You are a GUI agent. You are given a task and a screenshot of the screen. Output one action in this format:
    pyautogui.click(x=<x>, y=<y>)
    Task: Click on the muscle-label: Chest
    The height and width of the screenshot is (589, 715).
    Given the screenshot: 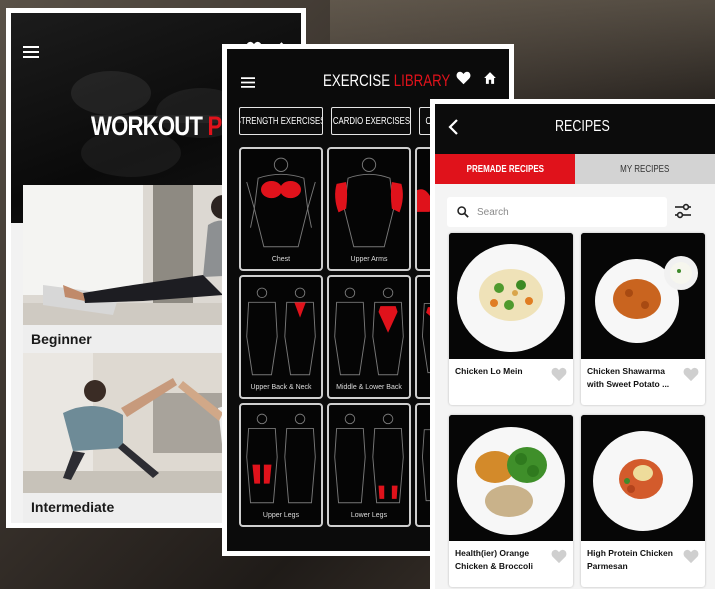 What is the action you would take?
    pyautogui.click(x=281, y=259)
    